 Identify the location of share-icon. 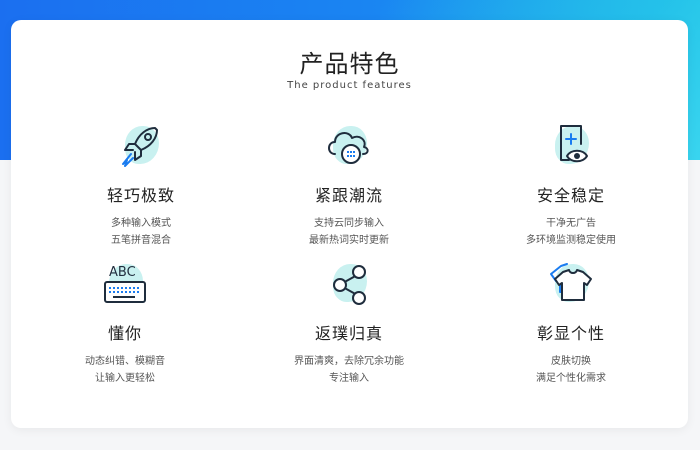
(349, 285).